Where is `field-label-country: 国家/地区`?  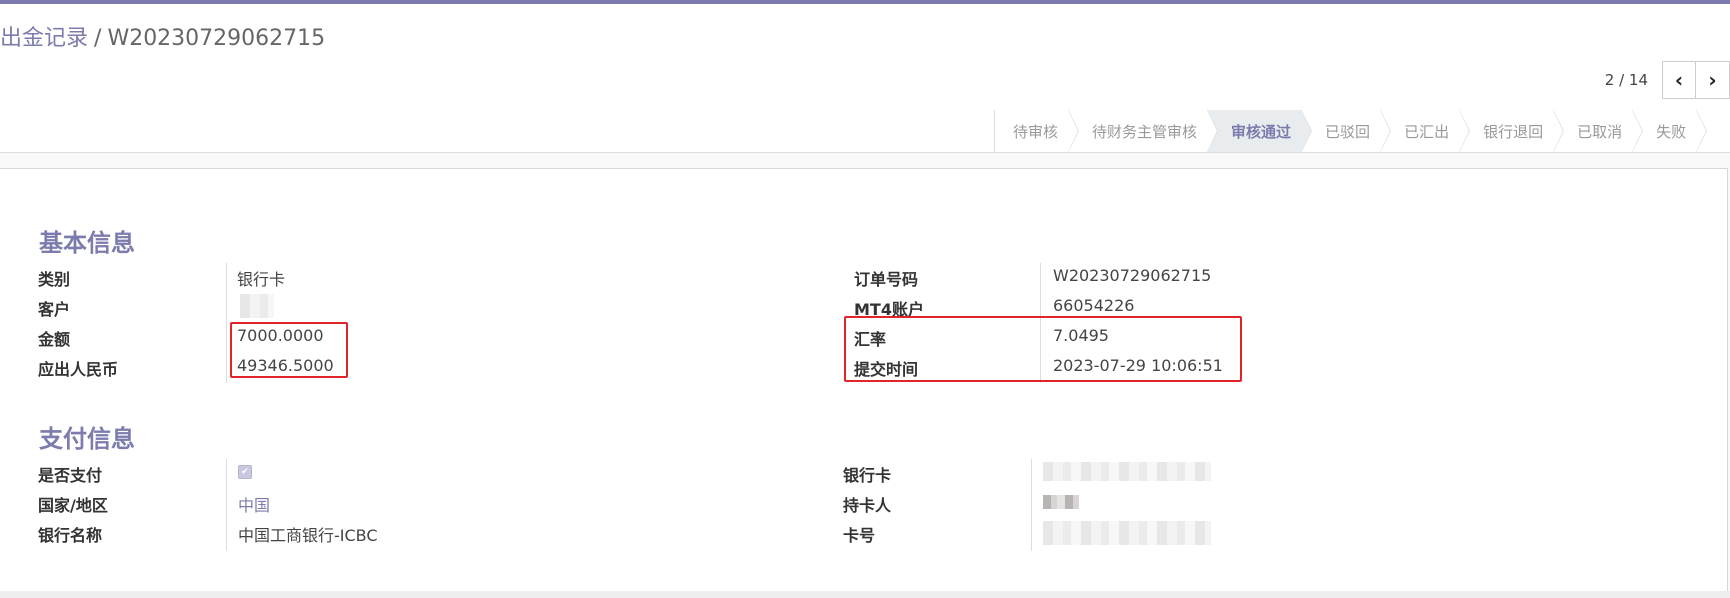
field-label-country: 国家/地区 is located at coordinates (73, 505).